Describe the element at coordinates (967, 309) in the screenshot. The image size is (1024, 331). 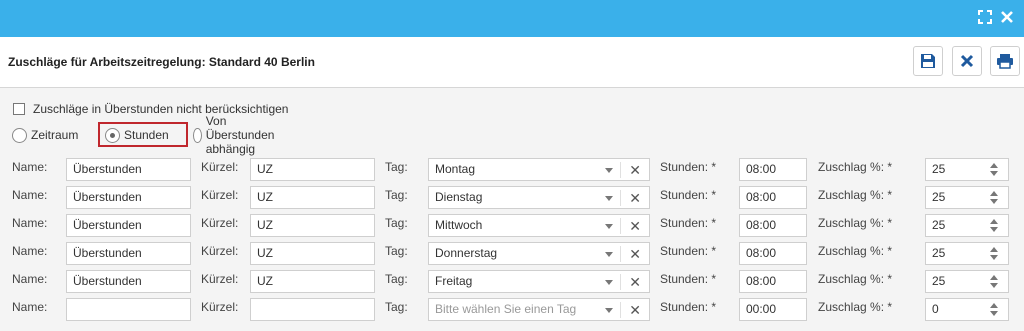
I see `surcharge-stepper: 0` at that location.